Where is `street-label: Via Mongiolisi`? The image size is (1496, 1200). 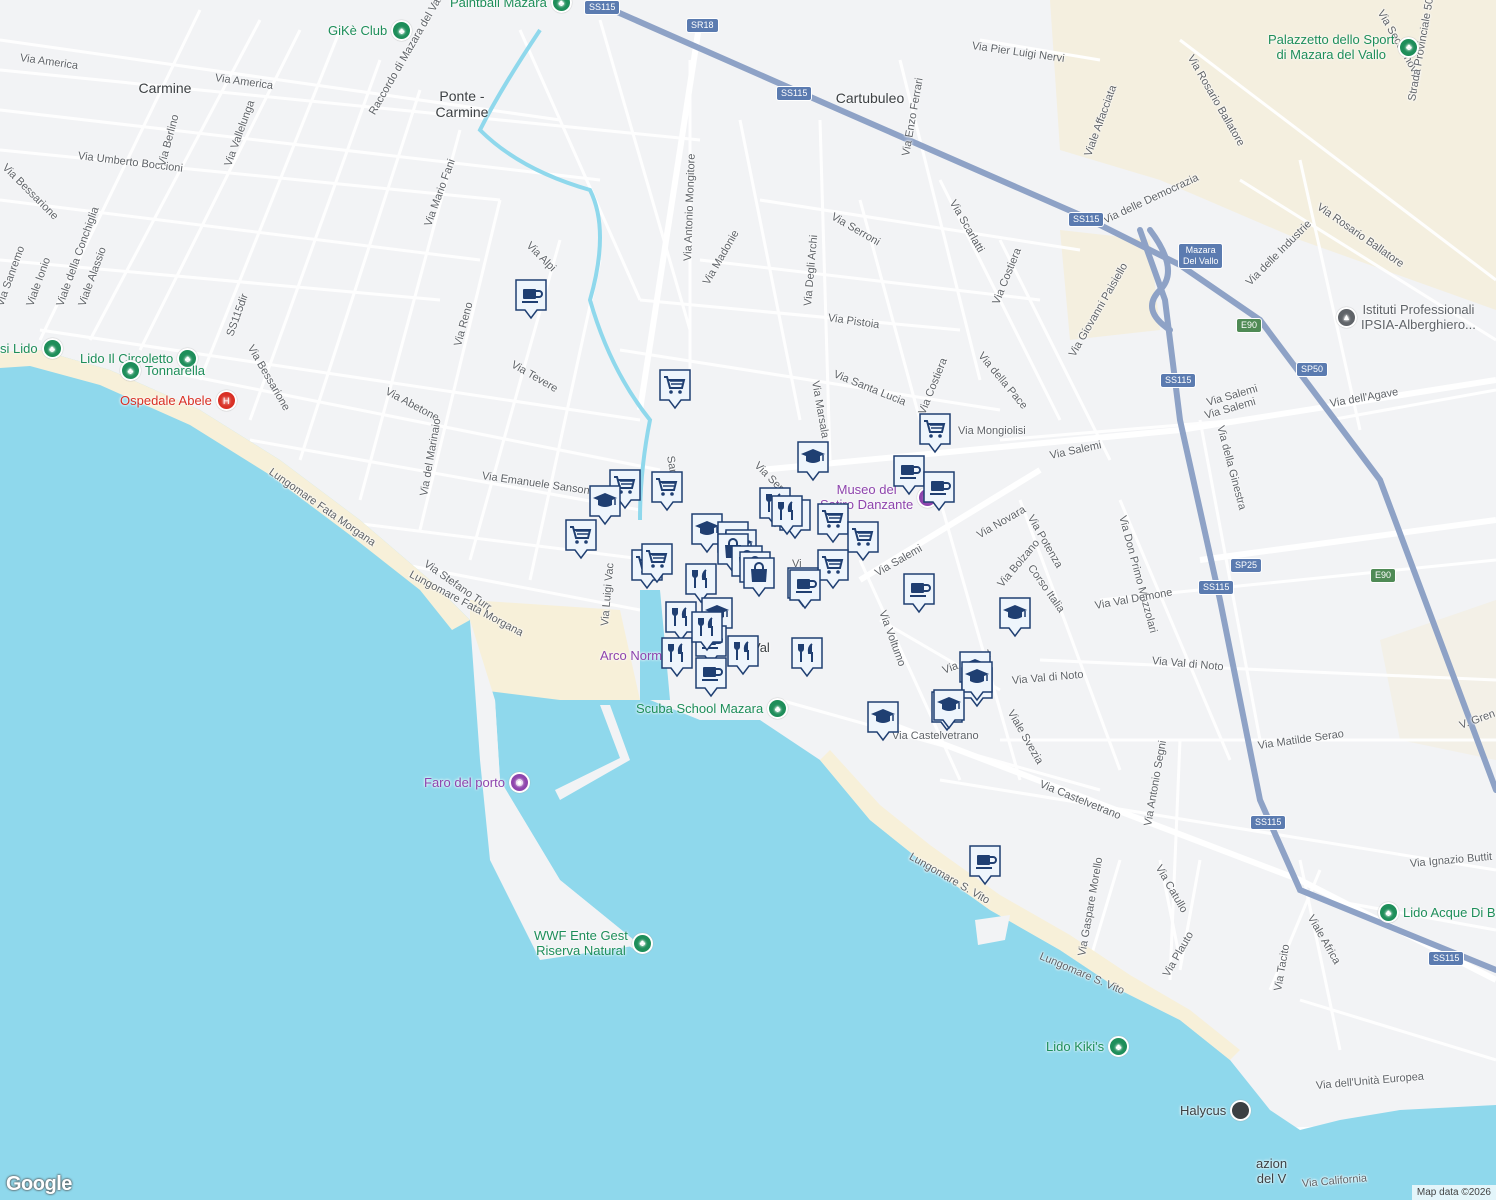 street-label: Via Mongiolisi is located at coordinates (992, 431).